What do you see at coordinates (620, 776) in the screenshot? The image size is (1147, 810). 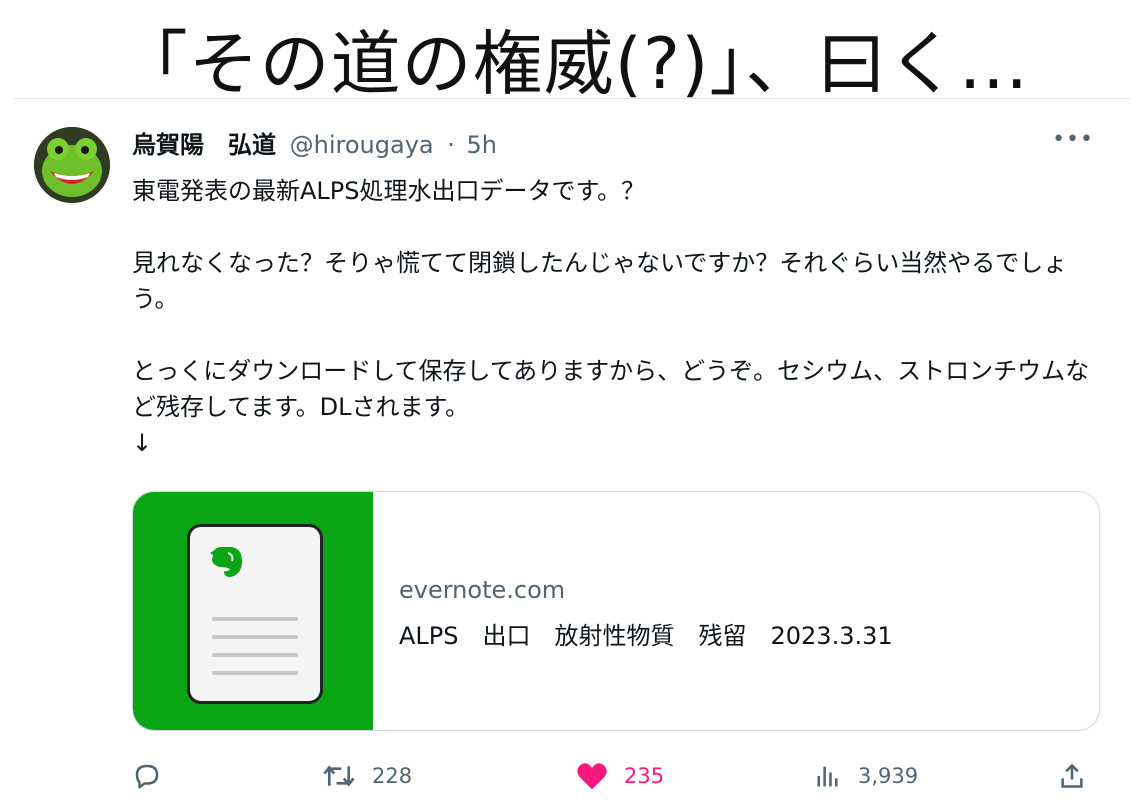 I see `like-button: 235` at bounding box center [620, 776].